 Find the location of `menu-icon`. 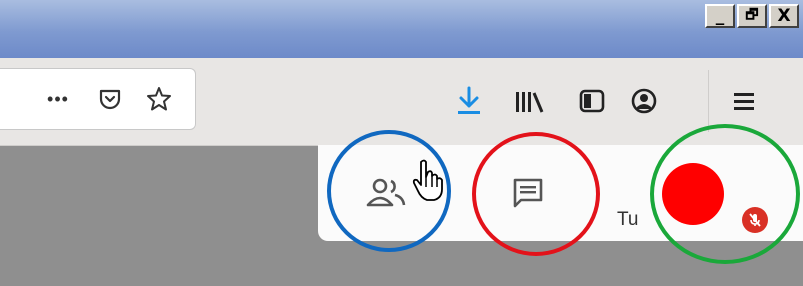

menu-icon is located at coordinates (744, 101).